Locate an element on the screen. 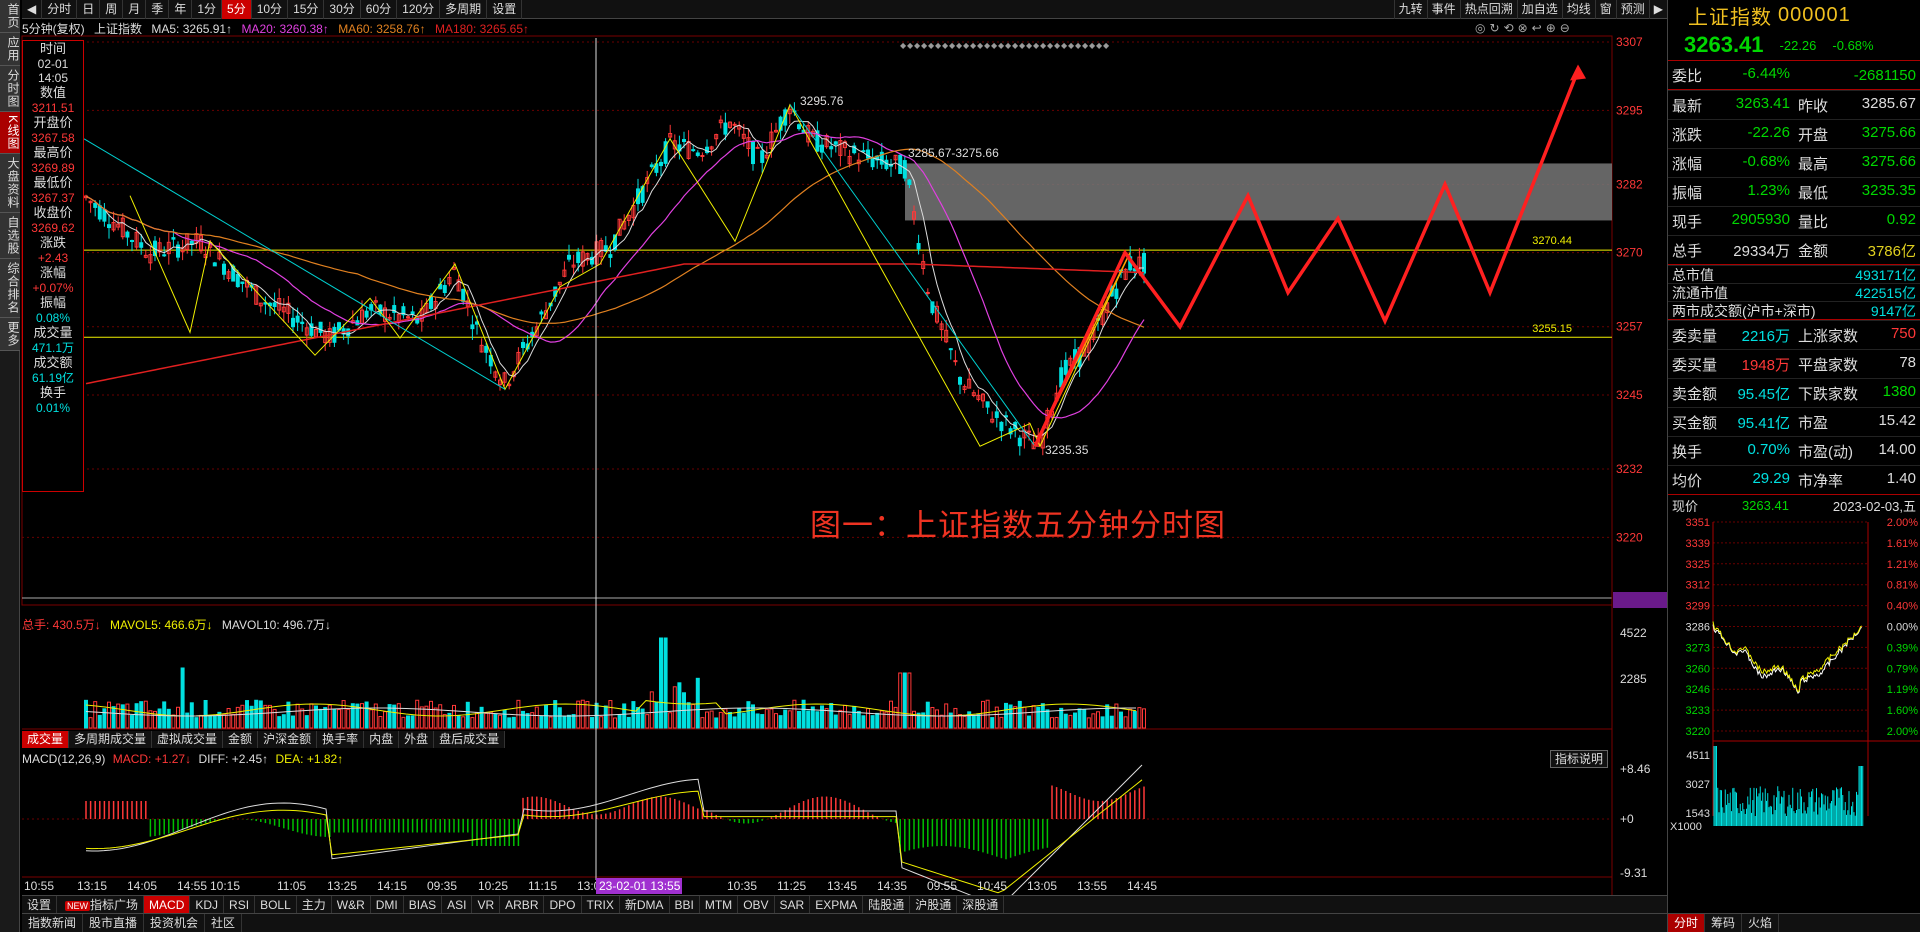 The height and width of the screenshot is (932, 1920). bottom-tab-3: 社区 is located at coordinates (224, 923).